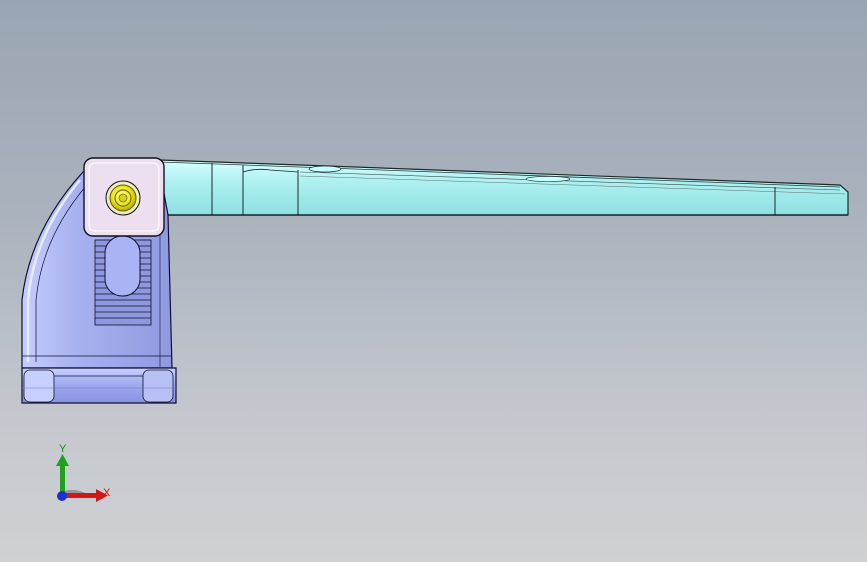  Describe the element at coordinates (62, 496) in the screenshot. I see `z-axis-dot-icon` at that location.